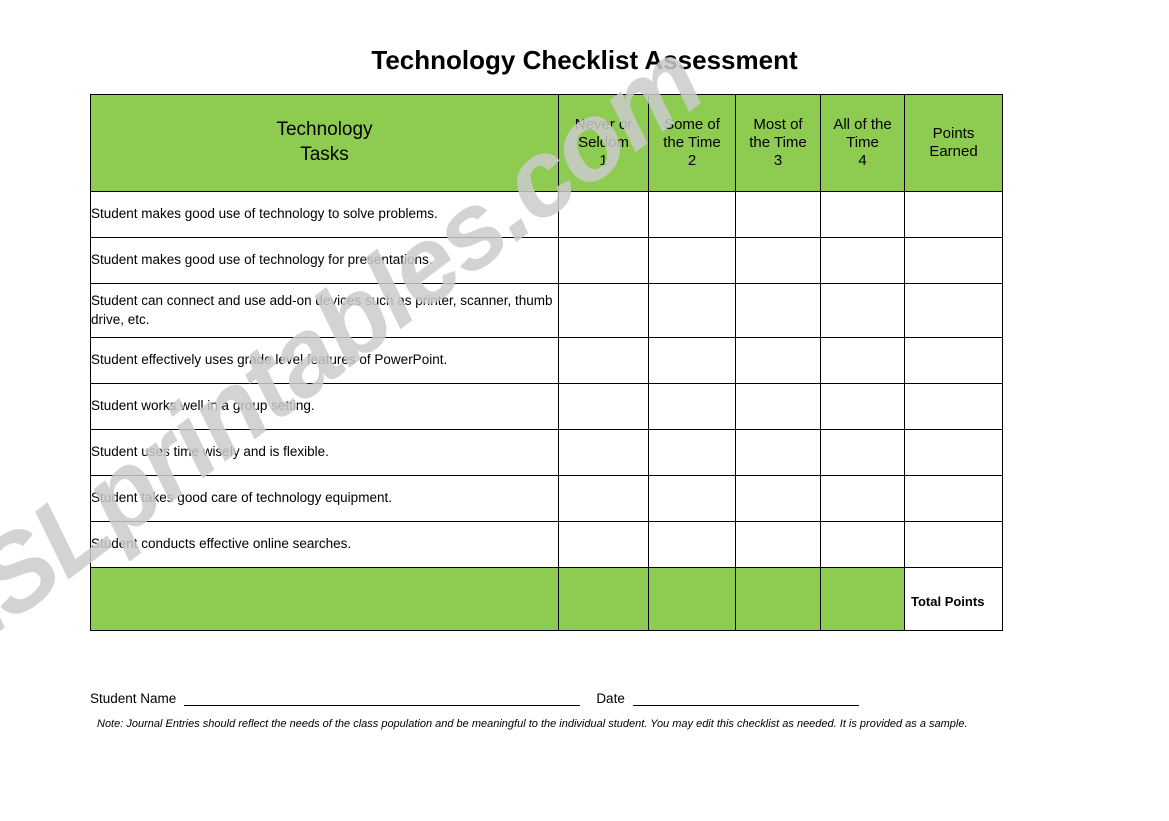 The height and width of the screenshot is (821, 1169). I want to click on task-label: Student works well in a group setting., so click(324, 406).